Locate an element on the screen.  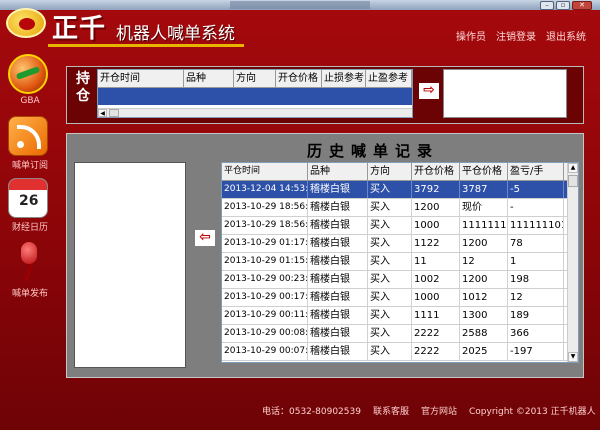
col-direction: 方向 is located at coordinates (390, 171).